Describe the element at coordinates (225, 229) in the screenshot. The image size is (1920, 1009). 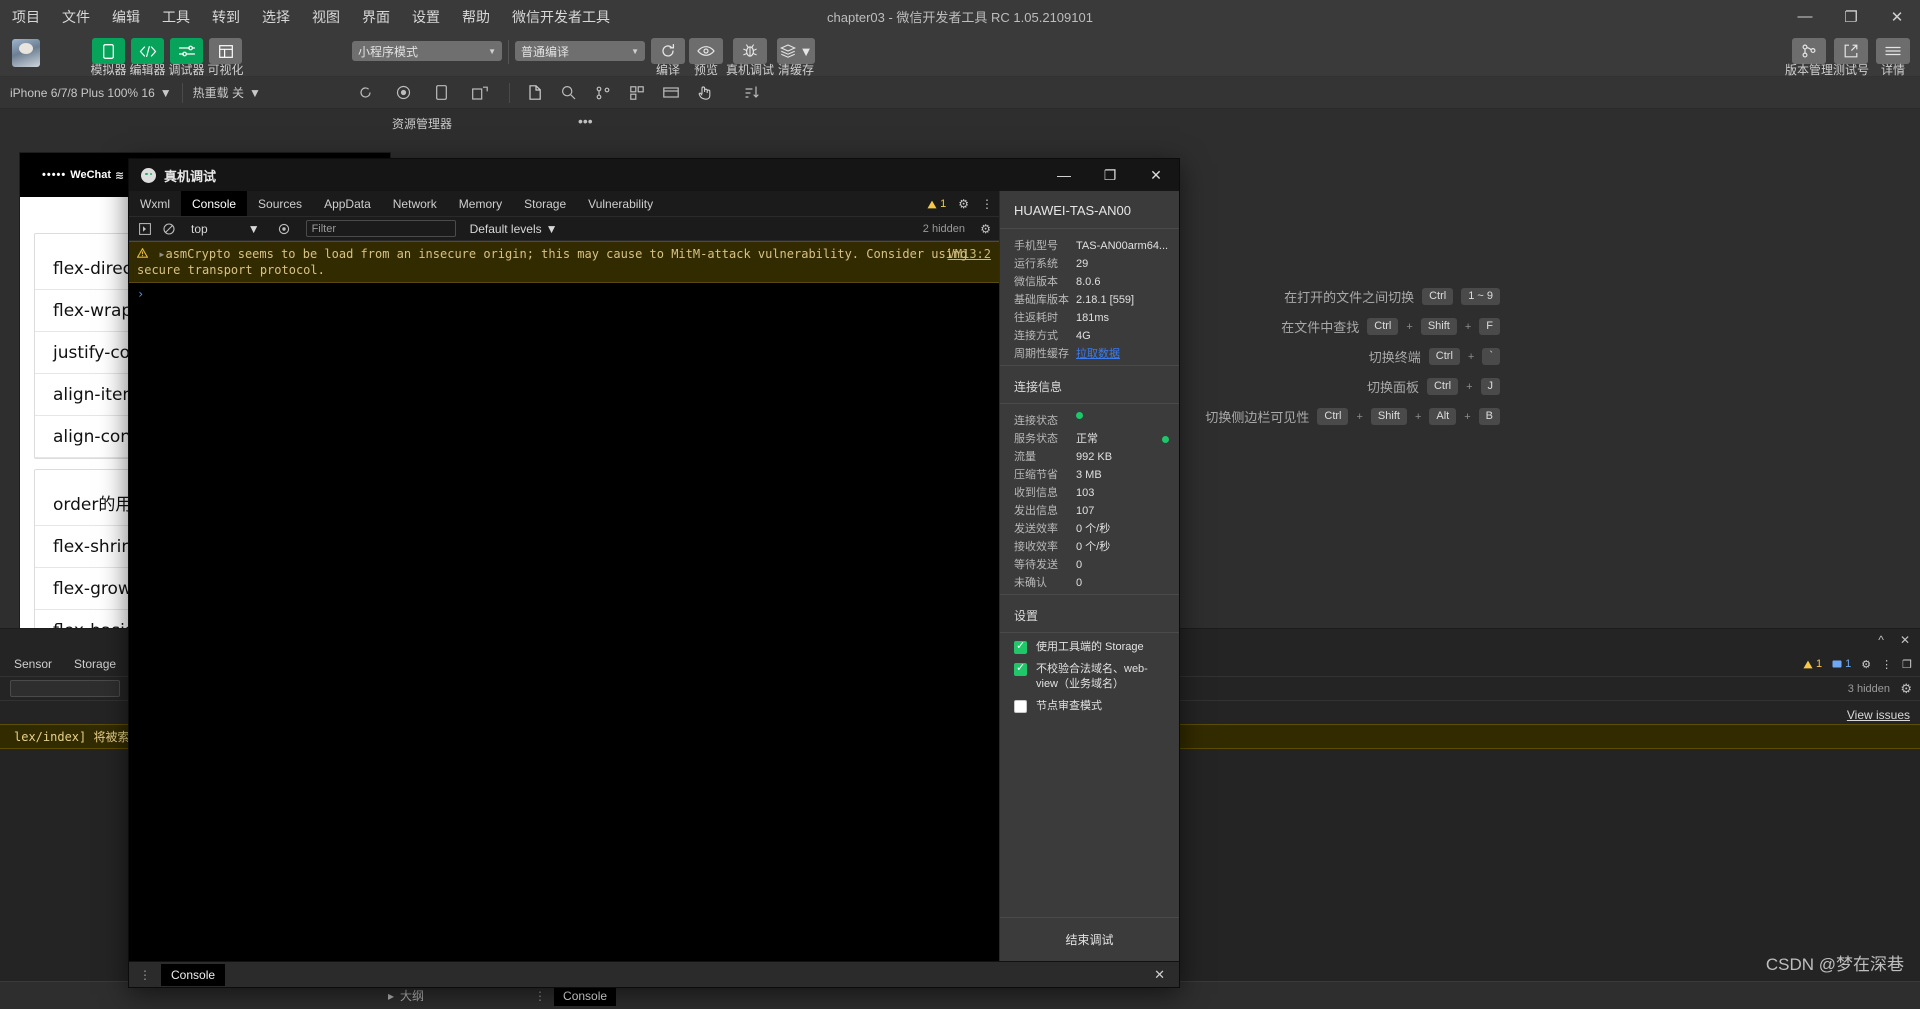
I see `console-context-select: top ▼` at that location.